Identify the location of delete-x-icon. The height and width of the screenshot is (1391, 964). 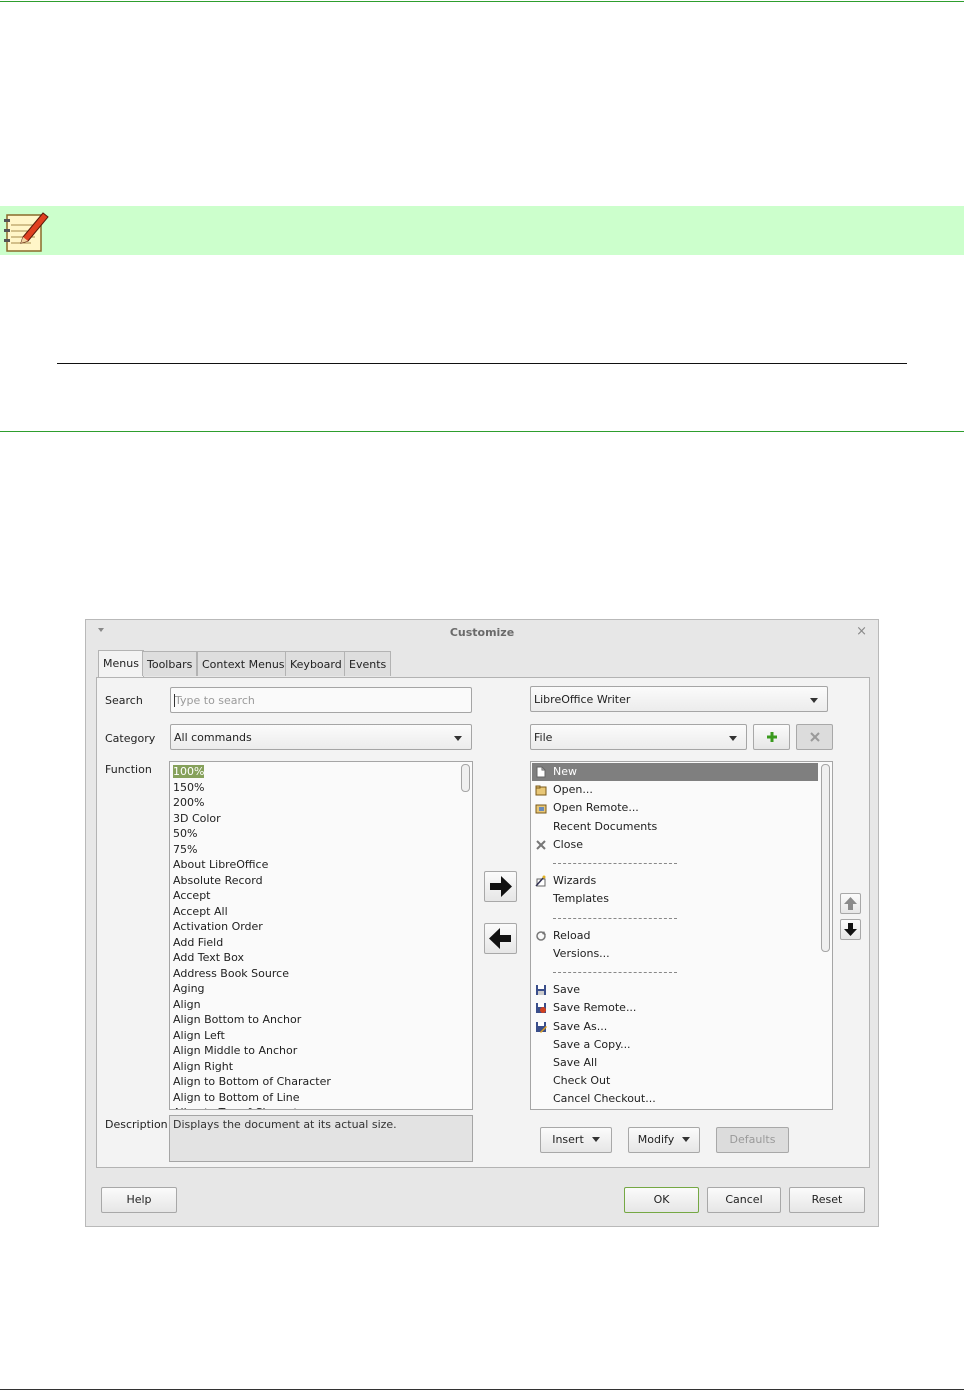
(814, 737).